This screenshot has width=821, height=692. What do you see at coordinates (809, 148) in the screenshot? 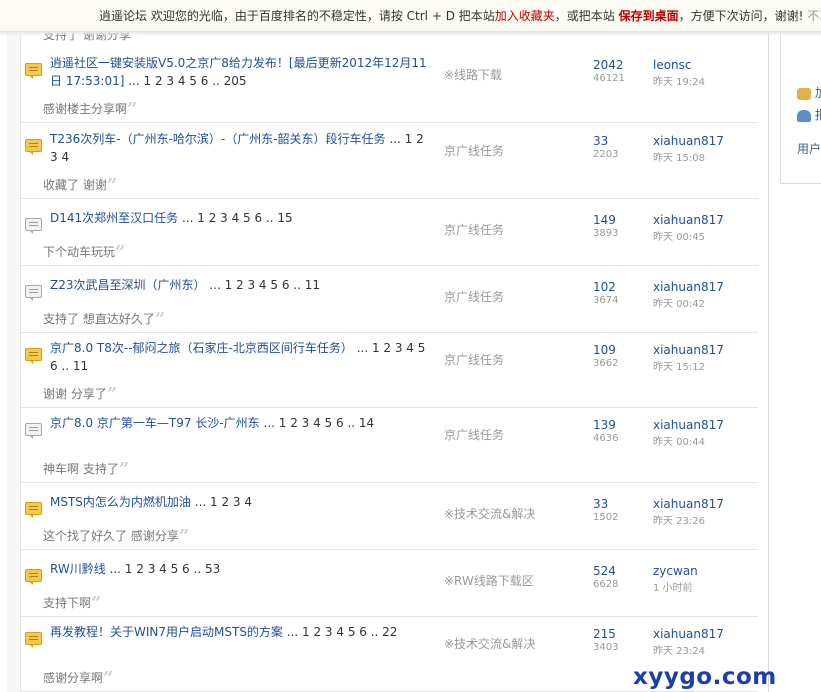
I see `side-user-label: 用户` at bounding box center [809, 148].